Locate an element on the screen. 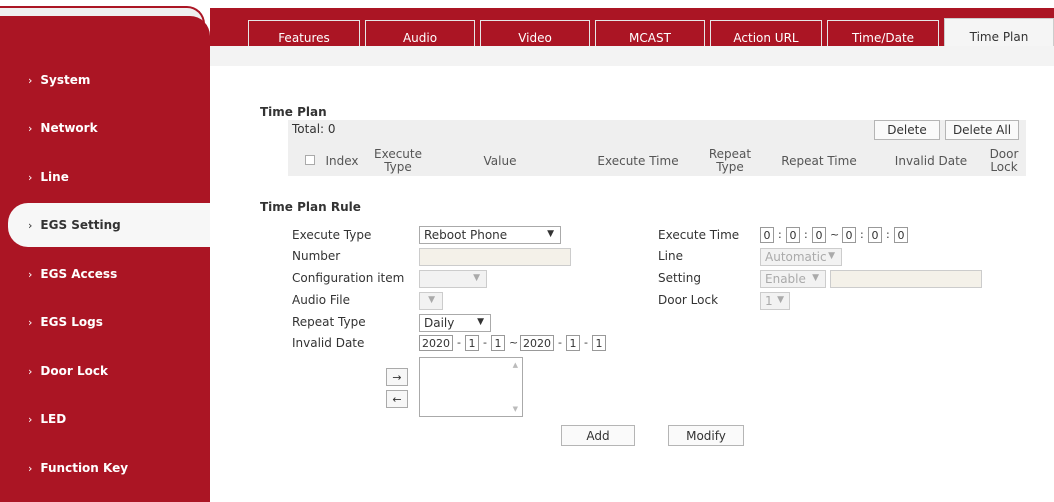 The width and height of the screenshot is (1054, 502). selected-items-listbox: ▲ ▼ is located at coordinates (471, 387).